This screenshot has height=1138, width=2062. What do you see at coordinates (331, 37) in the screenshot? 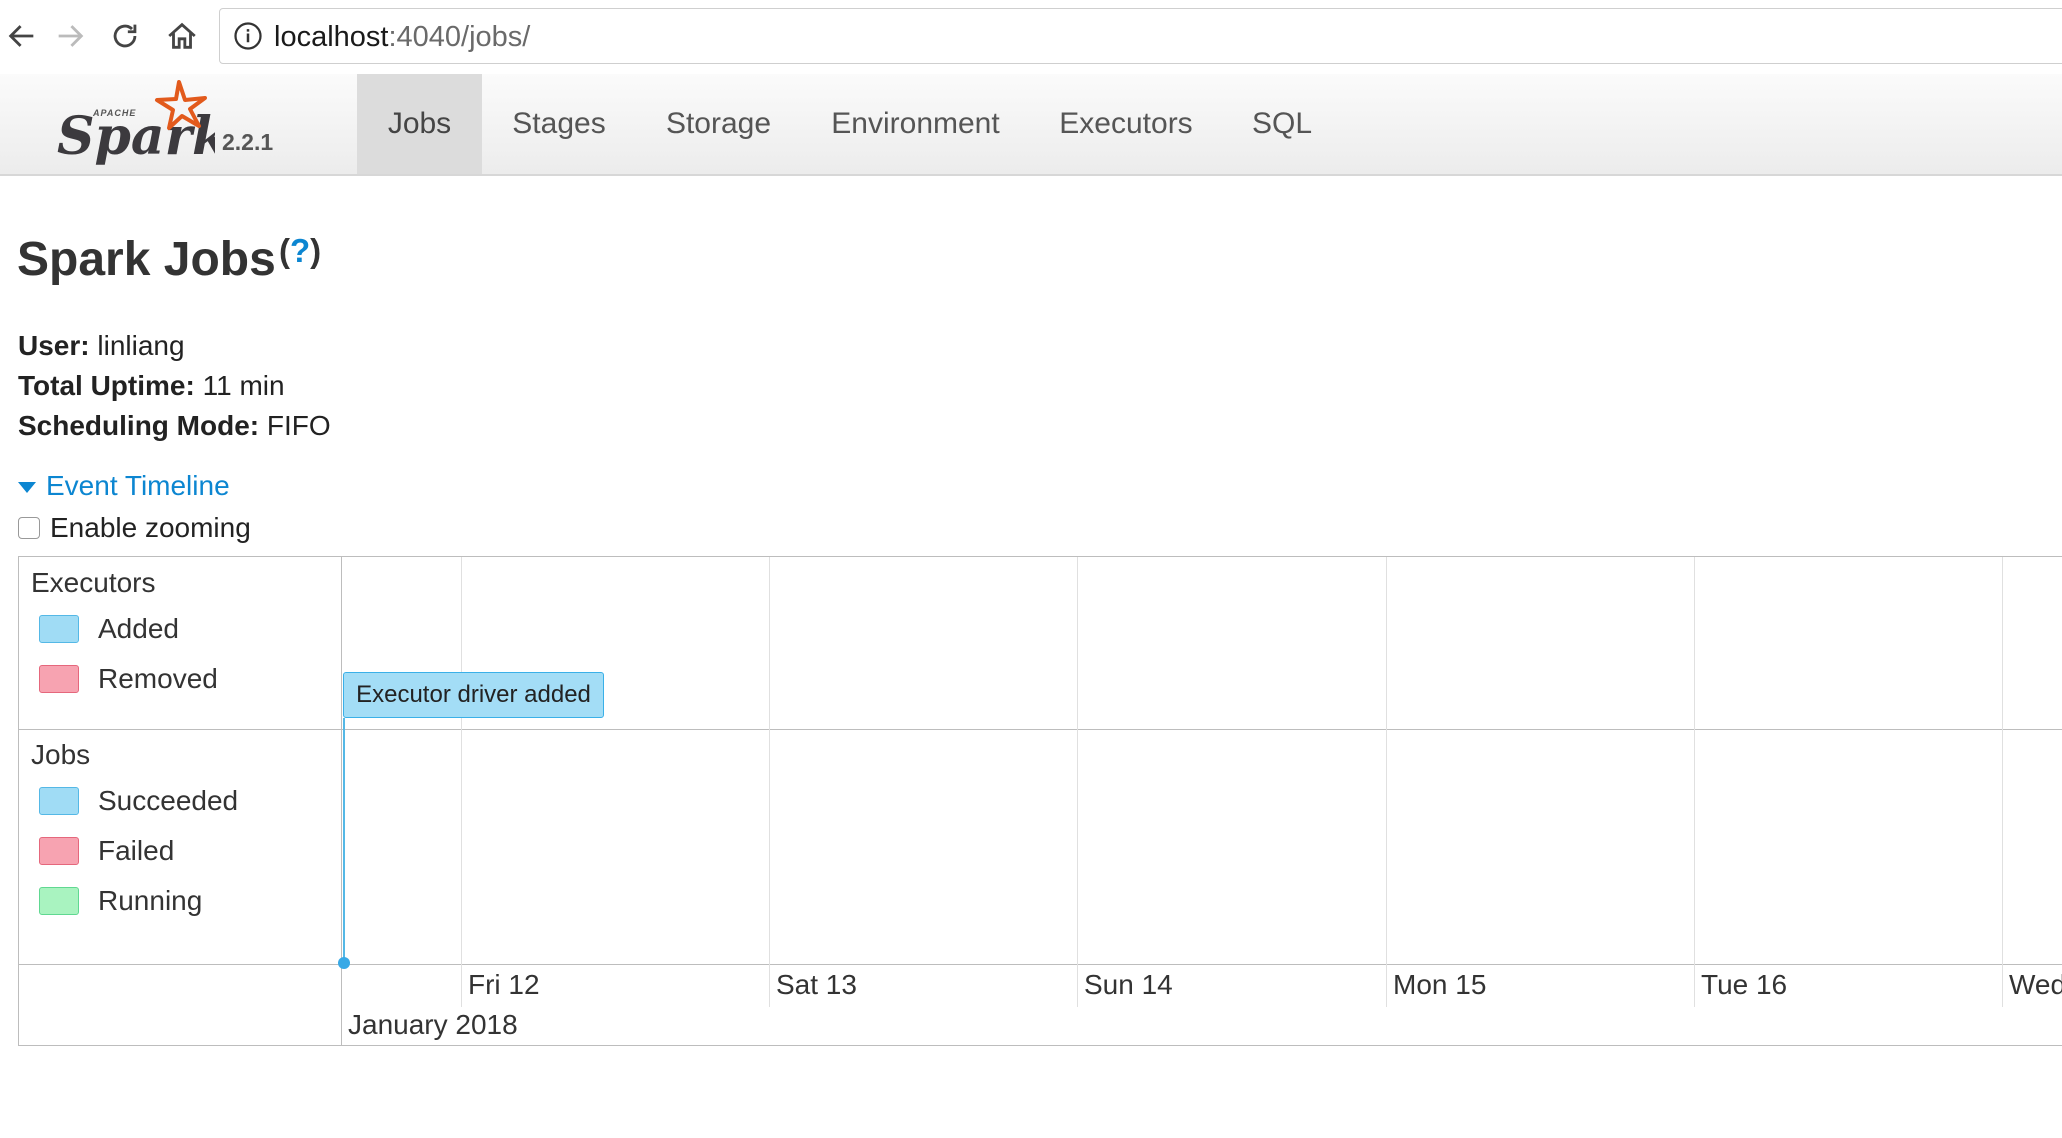
I see `url-host: localhost` at bounding box center [331, 37].